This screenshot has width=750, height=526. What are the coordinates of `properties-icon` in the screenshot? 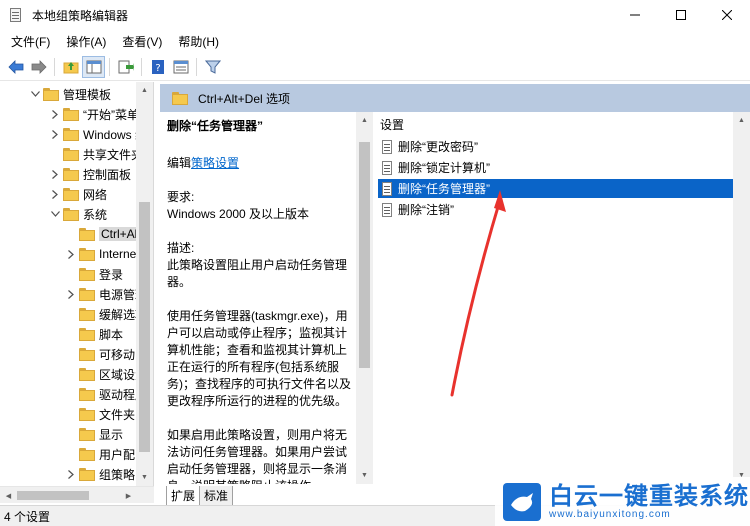 It's located at (180, 67).